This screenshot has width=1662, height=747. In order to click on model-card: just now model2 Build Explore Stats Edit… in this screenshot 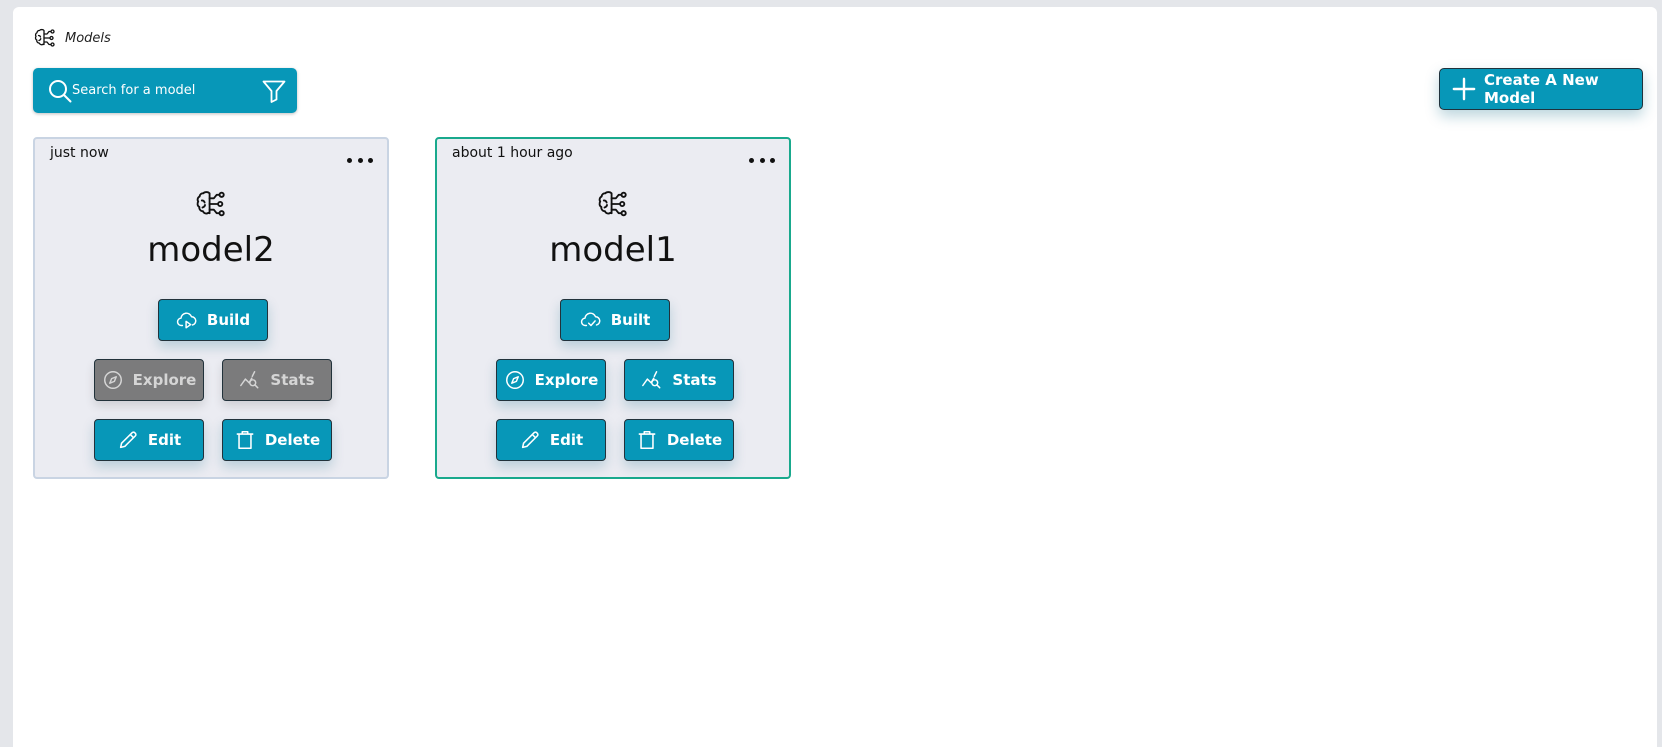, I will do `click(211, 308)`.